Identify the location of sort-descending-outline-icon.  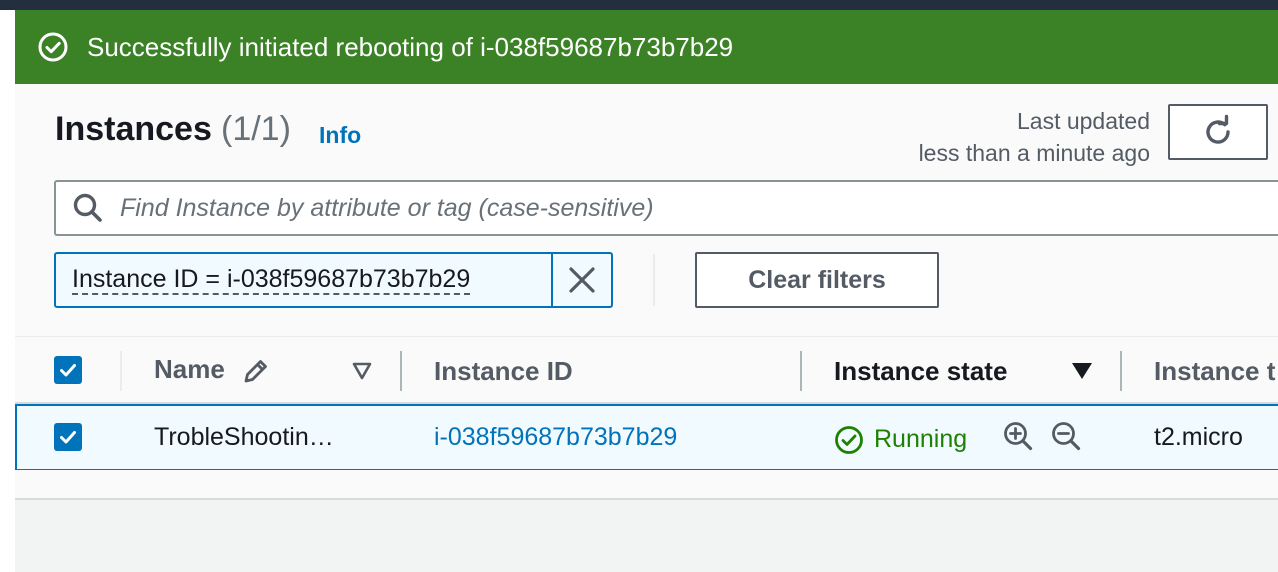
(362, 373).